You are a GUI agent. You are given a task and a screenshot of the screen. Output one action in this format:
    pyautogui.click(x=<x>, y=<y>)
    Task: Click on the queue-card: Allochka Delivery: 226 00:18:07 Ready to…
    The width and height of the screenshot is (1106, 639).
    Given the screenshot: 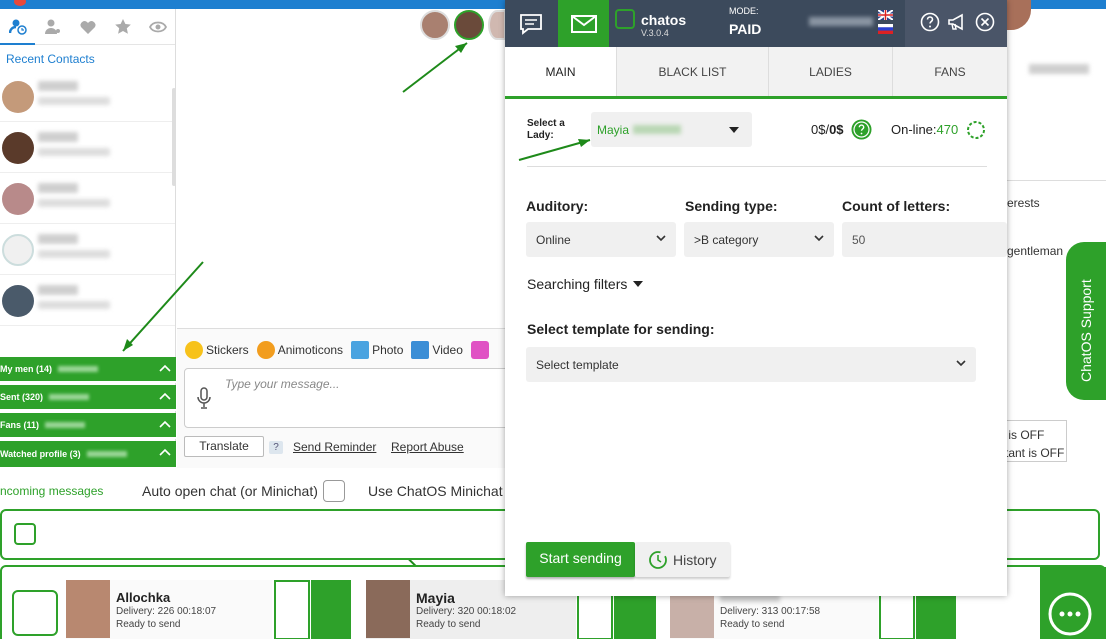 What is the action you would take?
    pyautogui.click(x=169, y=609)
    